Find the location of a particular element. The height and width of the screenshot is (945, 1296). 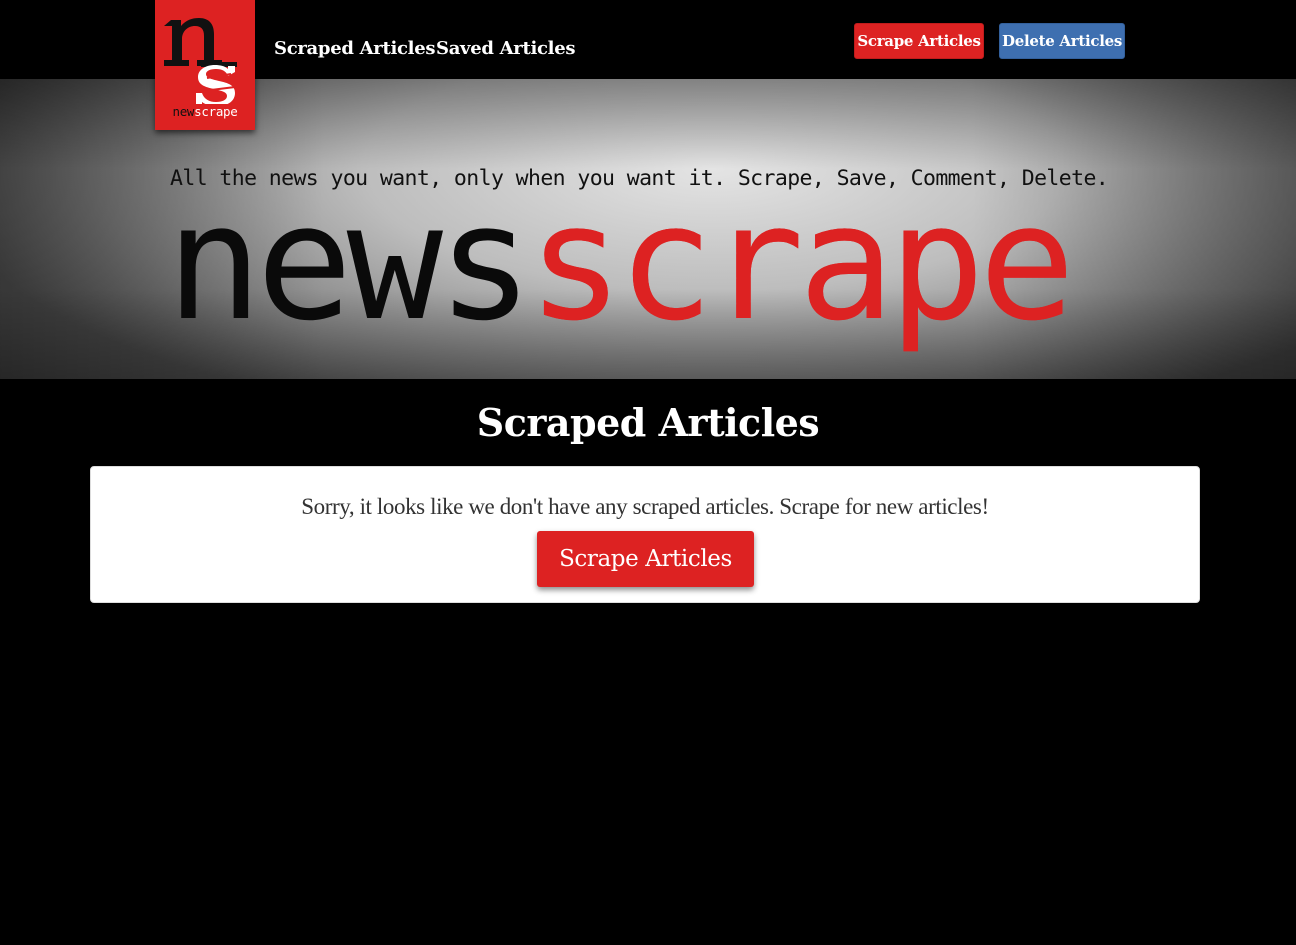

banner-title-scrape: scrape is located at coordinates (801, 262).